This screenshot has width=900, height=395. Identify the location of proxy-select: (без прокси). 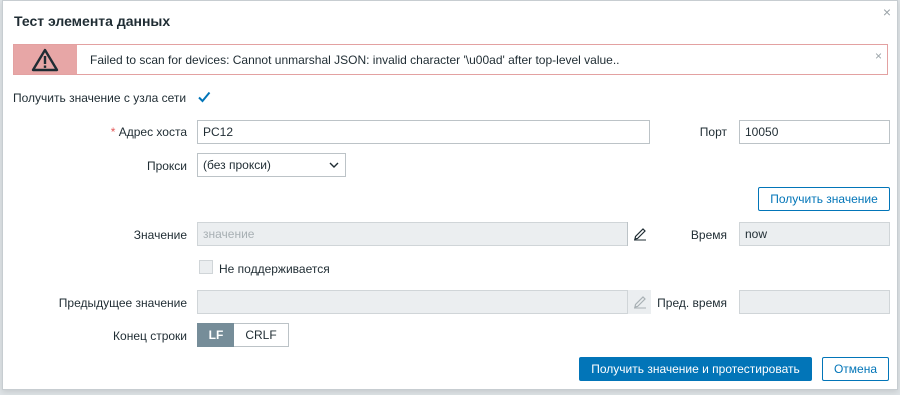
(271, 165).